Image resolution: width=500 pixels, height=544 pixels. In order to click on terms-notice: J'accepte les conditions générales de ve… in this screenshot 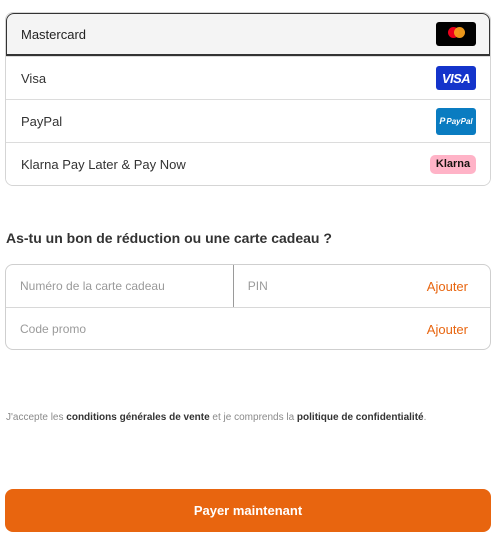, I will do `click(216, 417)`.